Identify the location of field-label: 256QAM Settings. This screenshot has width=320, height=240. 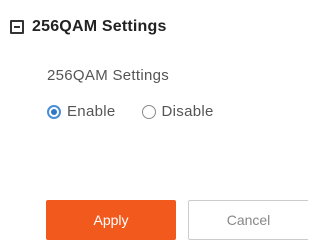
(108, 75).